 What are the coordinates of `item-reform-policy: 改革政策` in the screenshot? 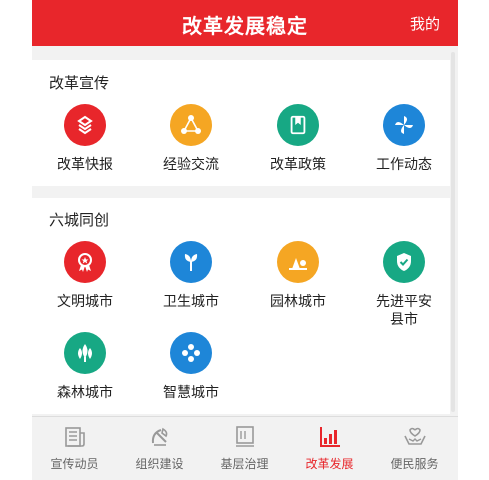 It's located at (298, 139).